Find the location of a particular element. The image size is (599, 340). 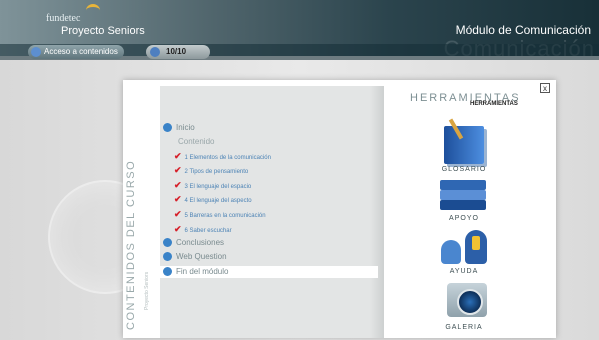

menu-item-fin-modulo: Fin del módulo is located at coordinates (269, 272).